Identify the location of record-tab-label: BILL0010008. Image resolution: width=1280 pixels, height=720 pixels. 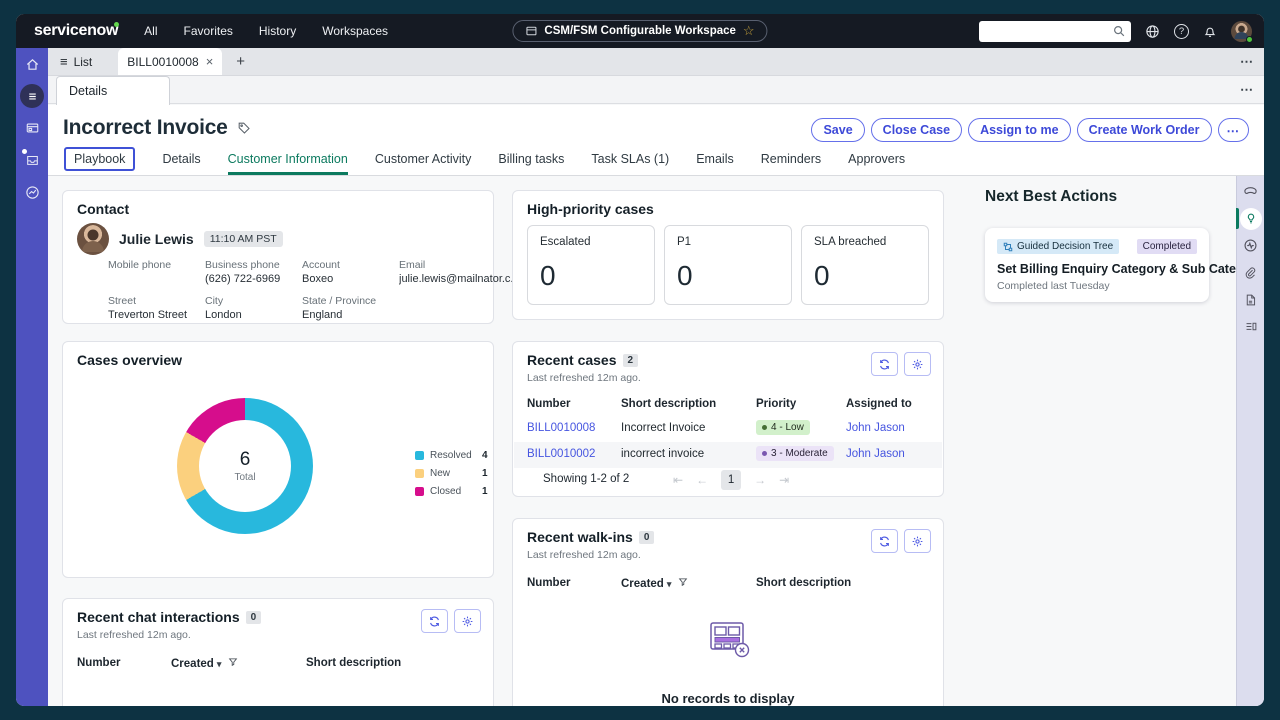
(163, 61).